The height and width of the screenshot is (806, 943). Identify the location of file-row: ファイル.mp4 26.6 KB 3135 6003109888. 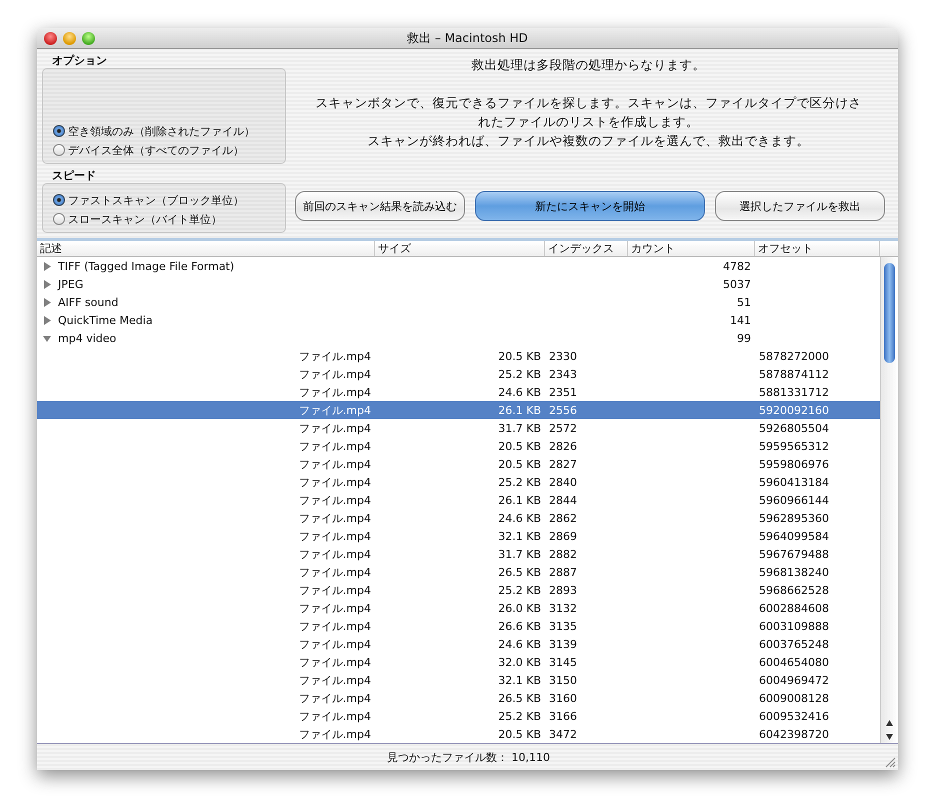
(458, 626).